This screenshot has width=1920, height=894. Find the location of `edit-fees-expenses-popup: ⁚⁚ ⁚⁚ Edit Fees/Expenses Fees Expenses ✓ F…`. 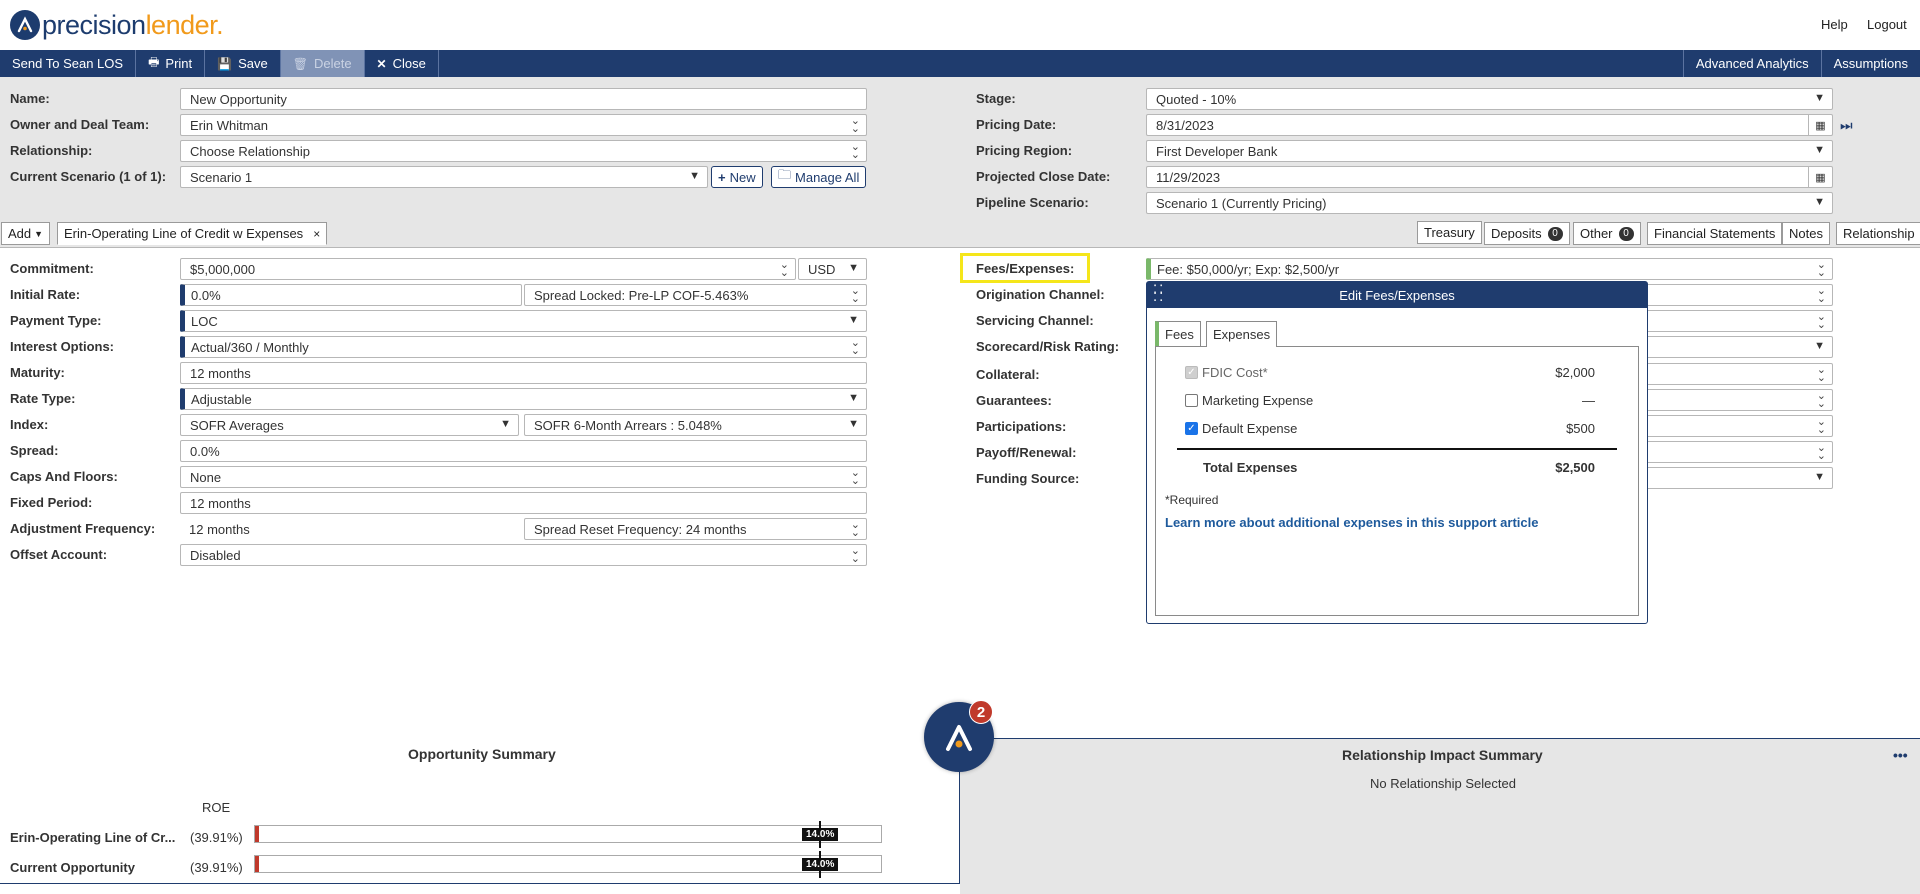

edit-fees-expenses-popup: ⁚⁚ ⁚⁚ Edit Fees/Expenses Fees Expenses ✓ F… is located at coordinates (1397, 452).